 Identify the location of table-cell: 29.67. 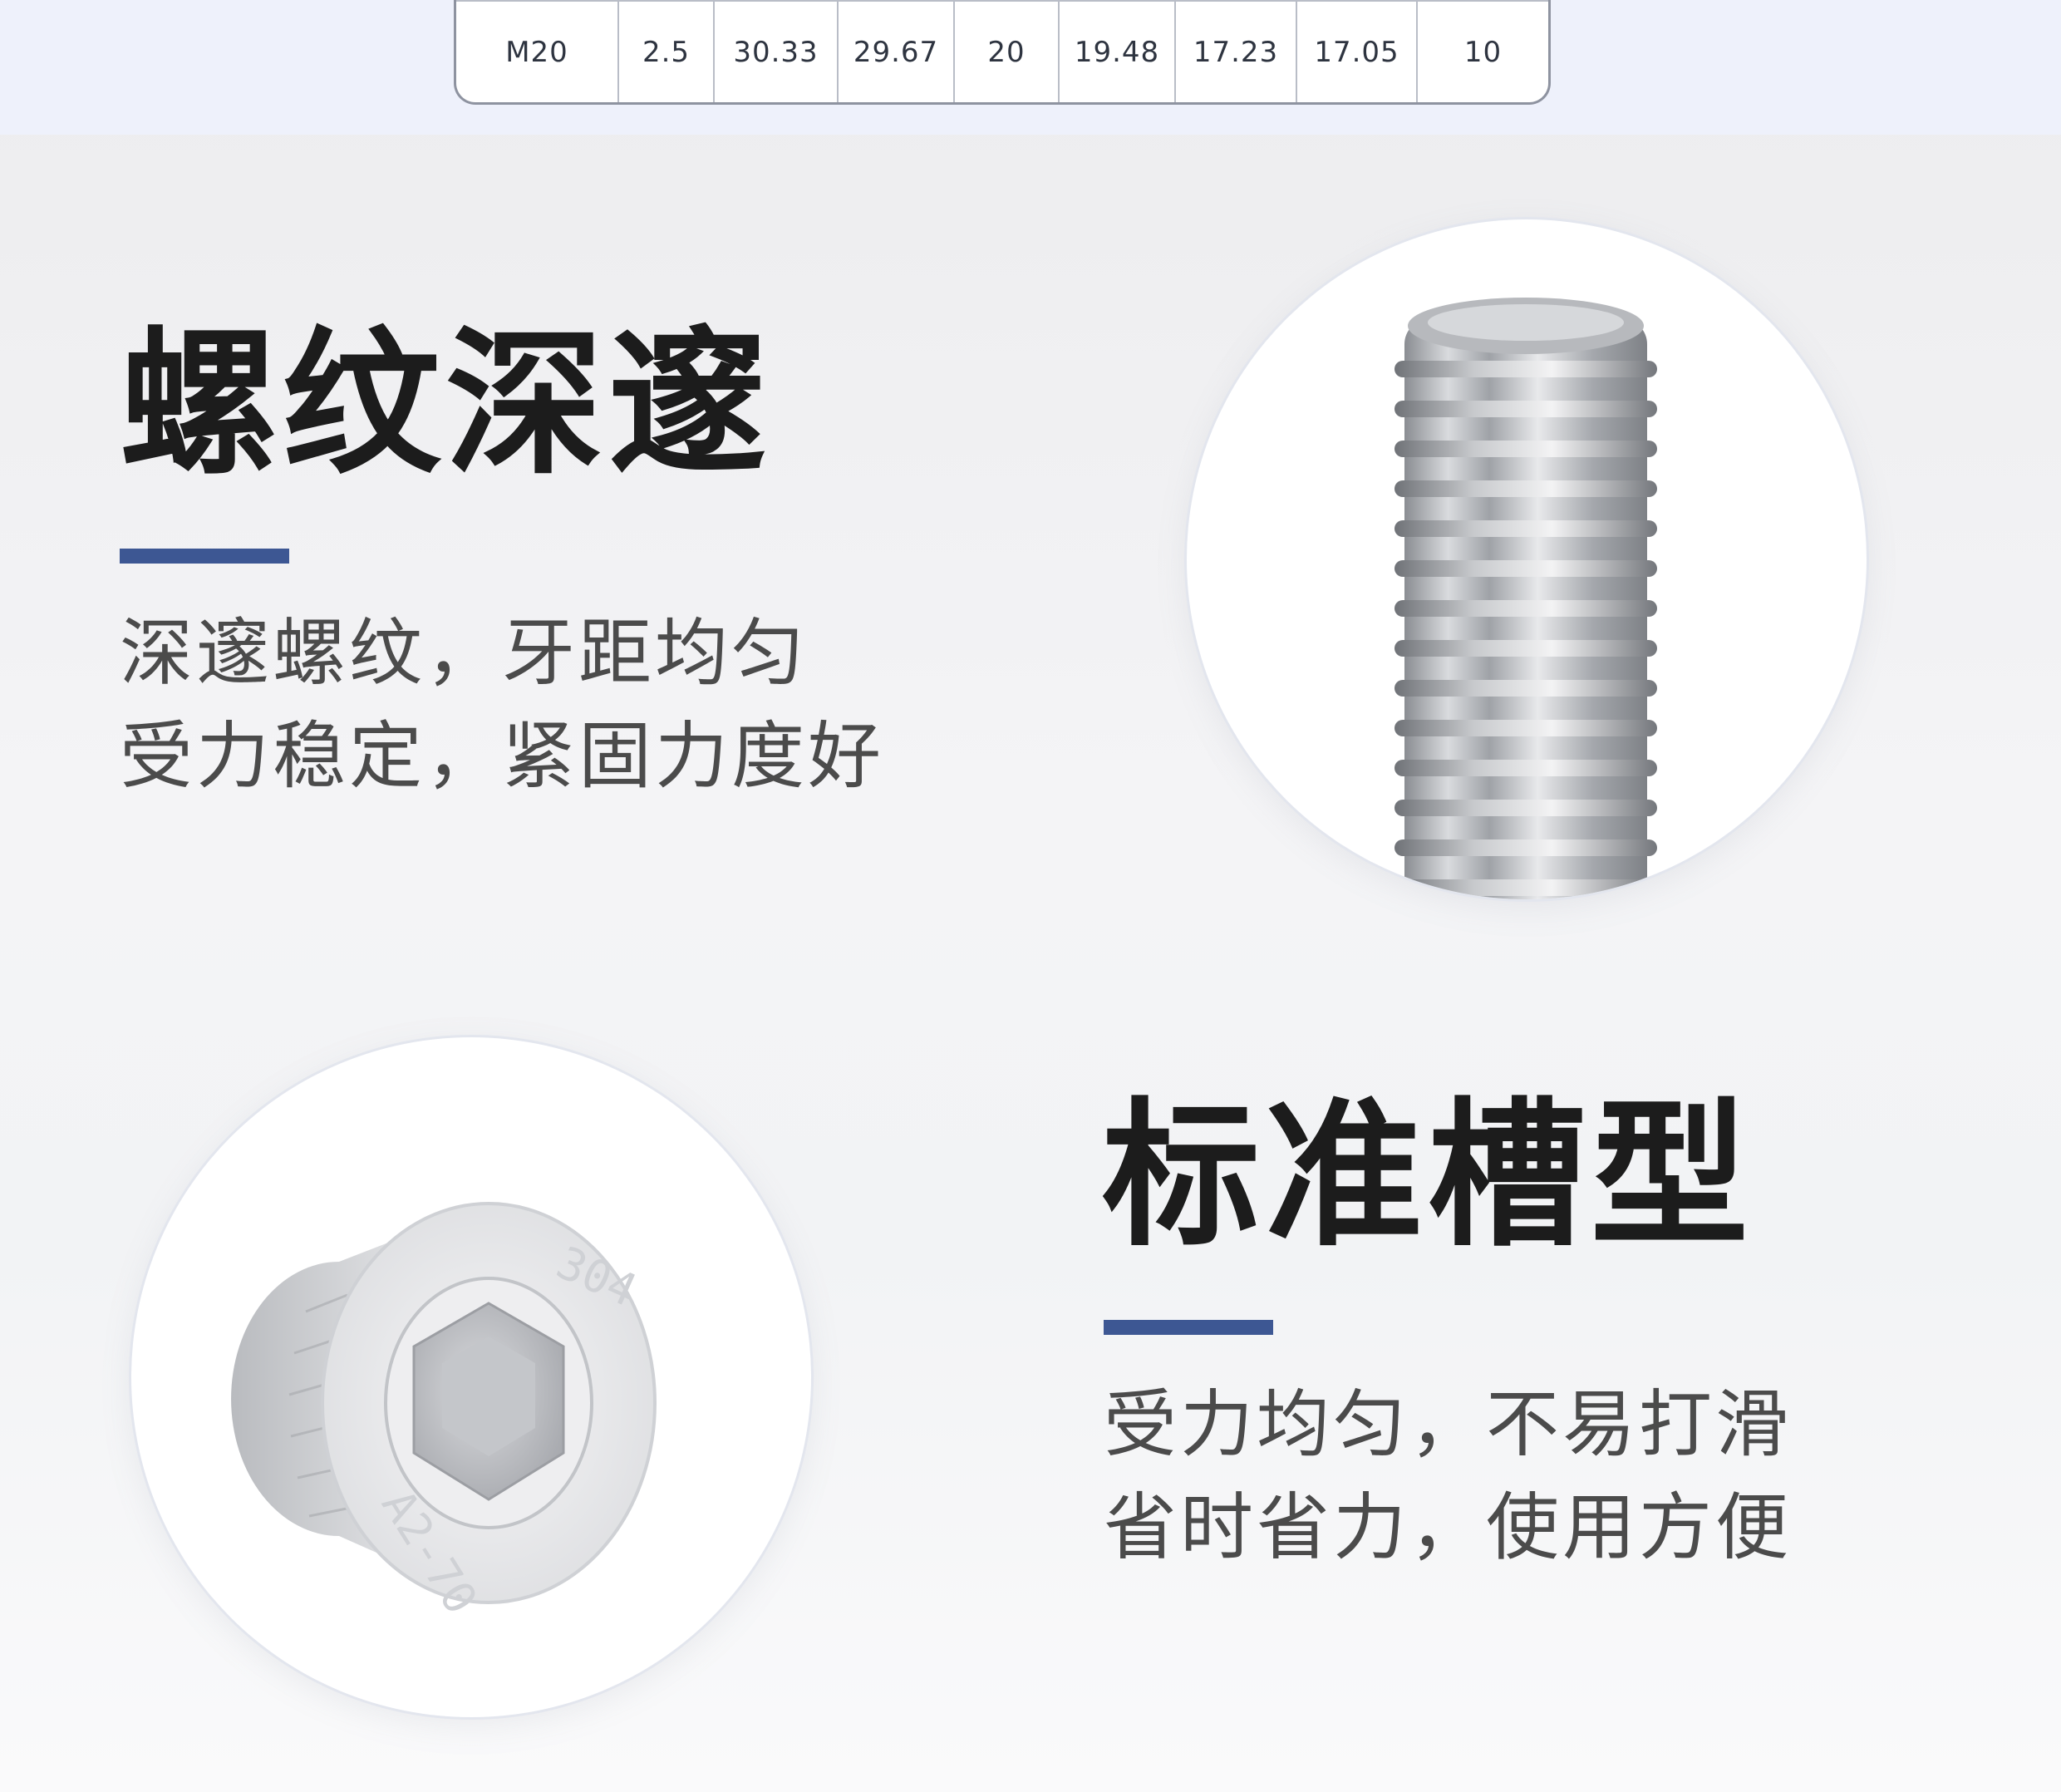
(897, 51).